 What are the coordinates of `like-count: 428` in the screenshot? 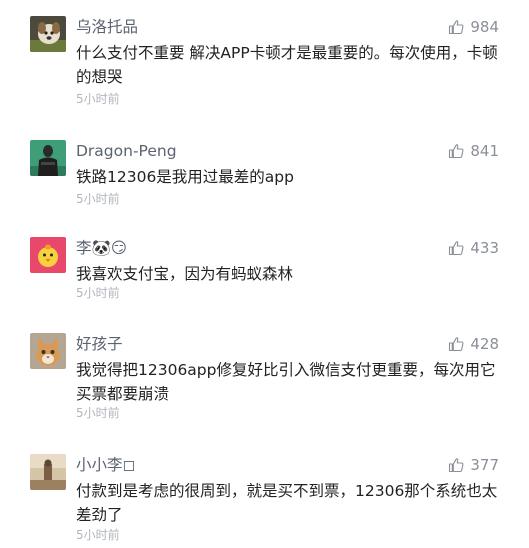 It's located at (484, 344).